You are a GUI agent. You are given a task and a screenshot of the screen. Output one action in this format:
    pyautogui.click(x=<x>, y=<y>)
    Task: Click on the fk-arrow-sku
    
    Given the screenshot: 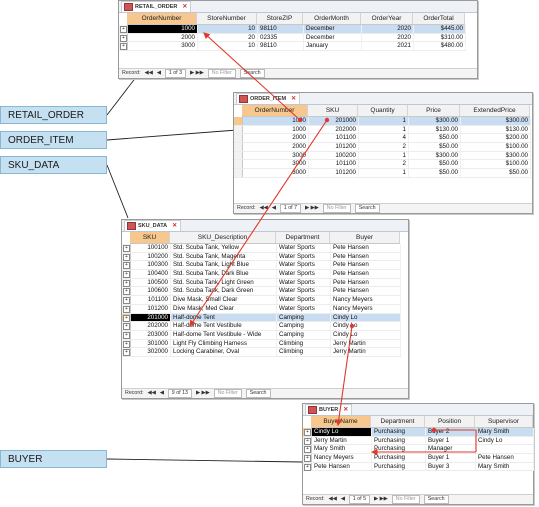 What is the action you would take?
    pyautogui.click(x=258, y=223)
    